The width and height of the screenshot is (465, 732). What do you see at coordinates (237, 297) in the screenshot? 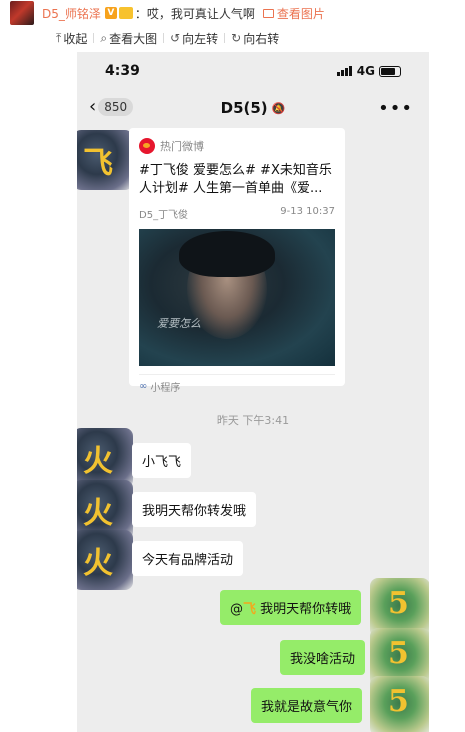
I see `mini-program-image: 爱要怎么` at bounding box center [237, 297].